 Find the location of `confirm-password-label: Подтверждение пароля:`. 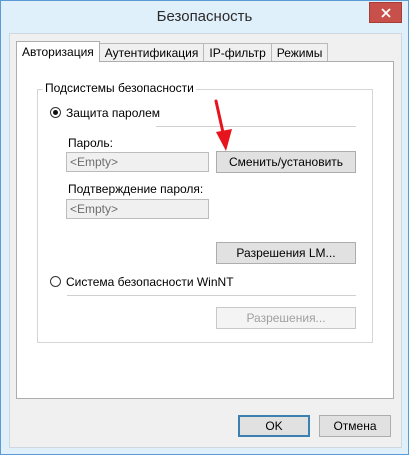

confirm-password-label: Подтверждение пароля: is located at coordinates (136, 189).